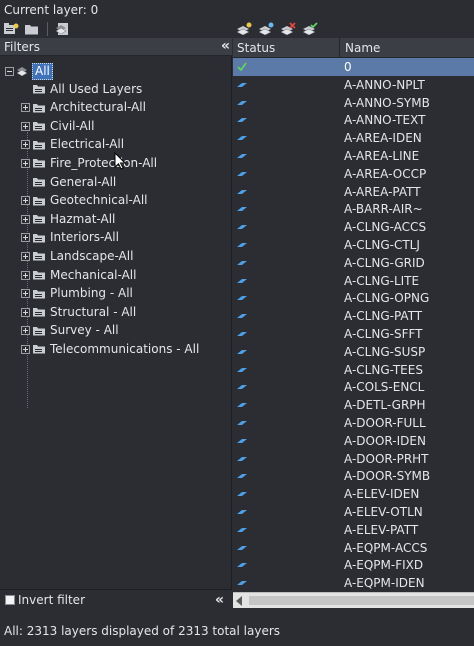  Describe the element at coordinates (353, 423) in the screenshot. I see `layer-row: A-DOOR-FULL` at that location.